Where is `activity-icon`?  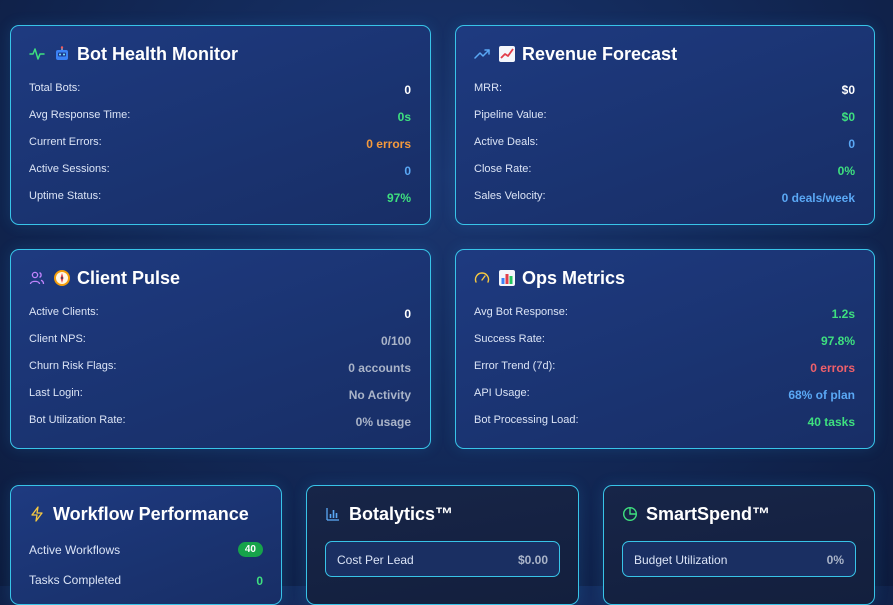
activity-icon is located at coordinates (37, 54).